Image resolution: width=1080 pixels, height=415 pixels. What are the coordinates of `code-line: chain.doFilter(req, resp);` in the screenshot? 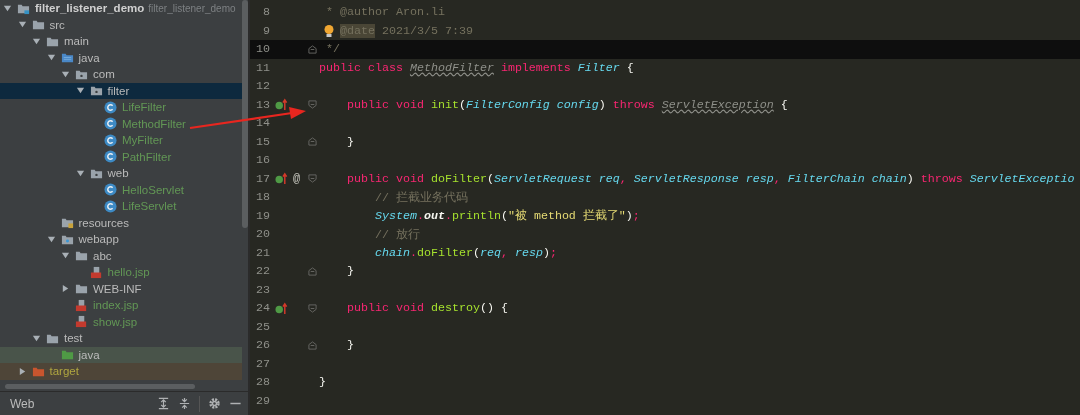 It's located at (465, 252).